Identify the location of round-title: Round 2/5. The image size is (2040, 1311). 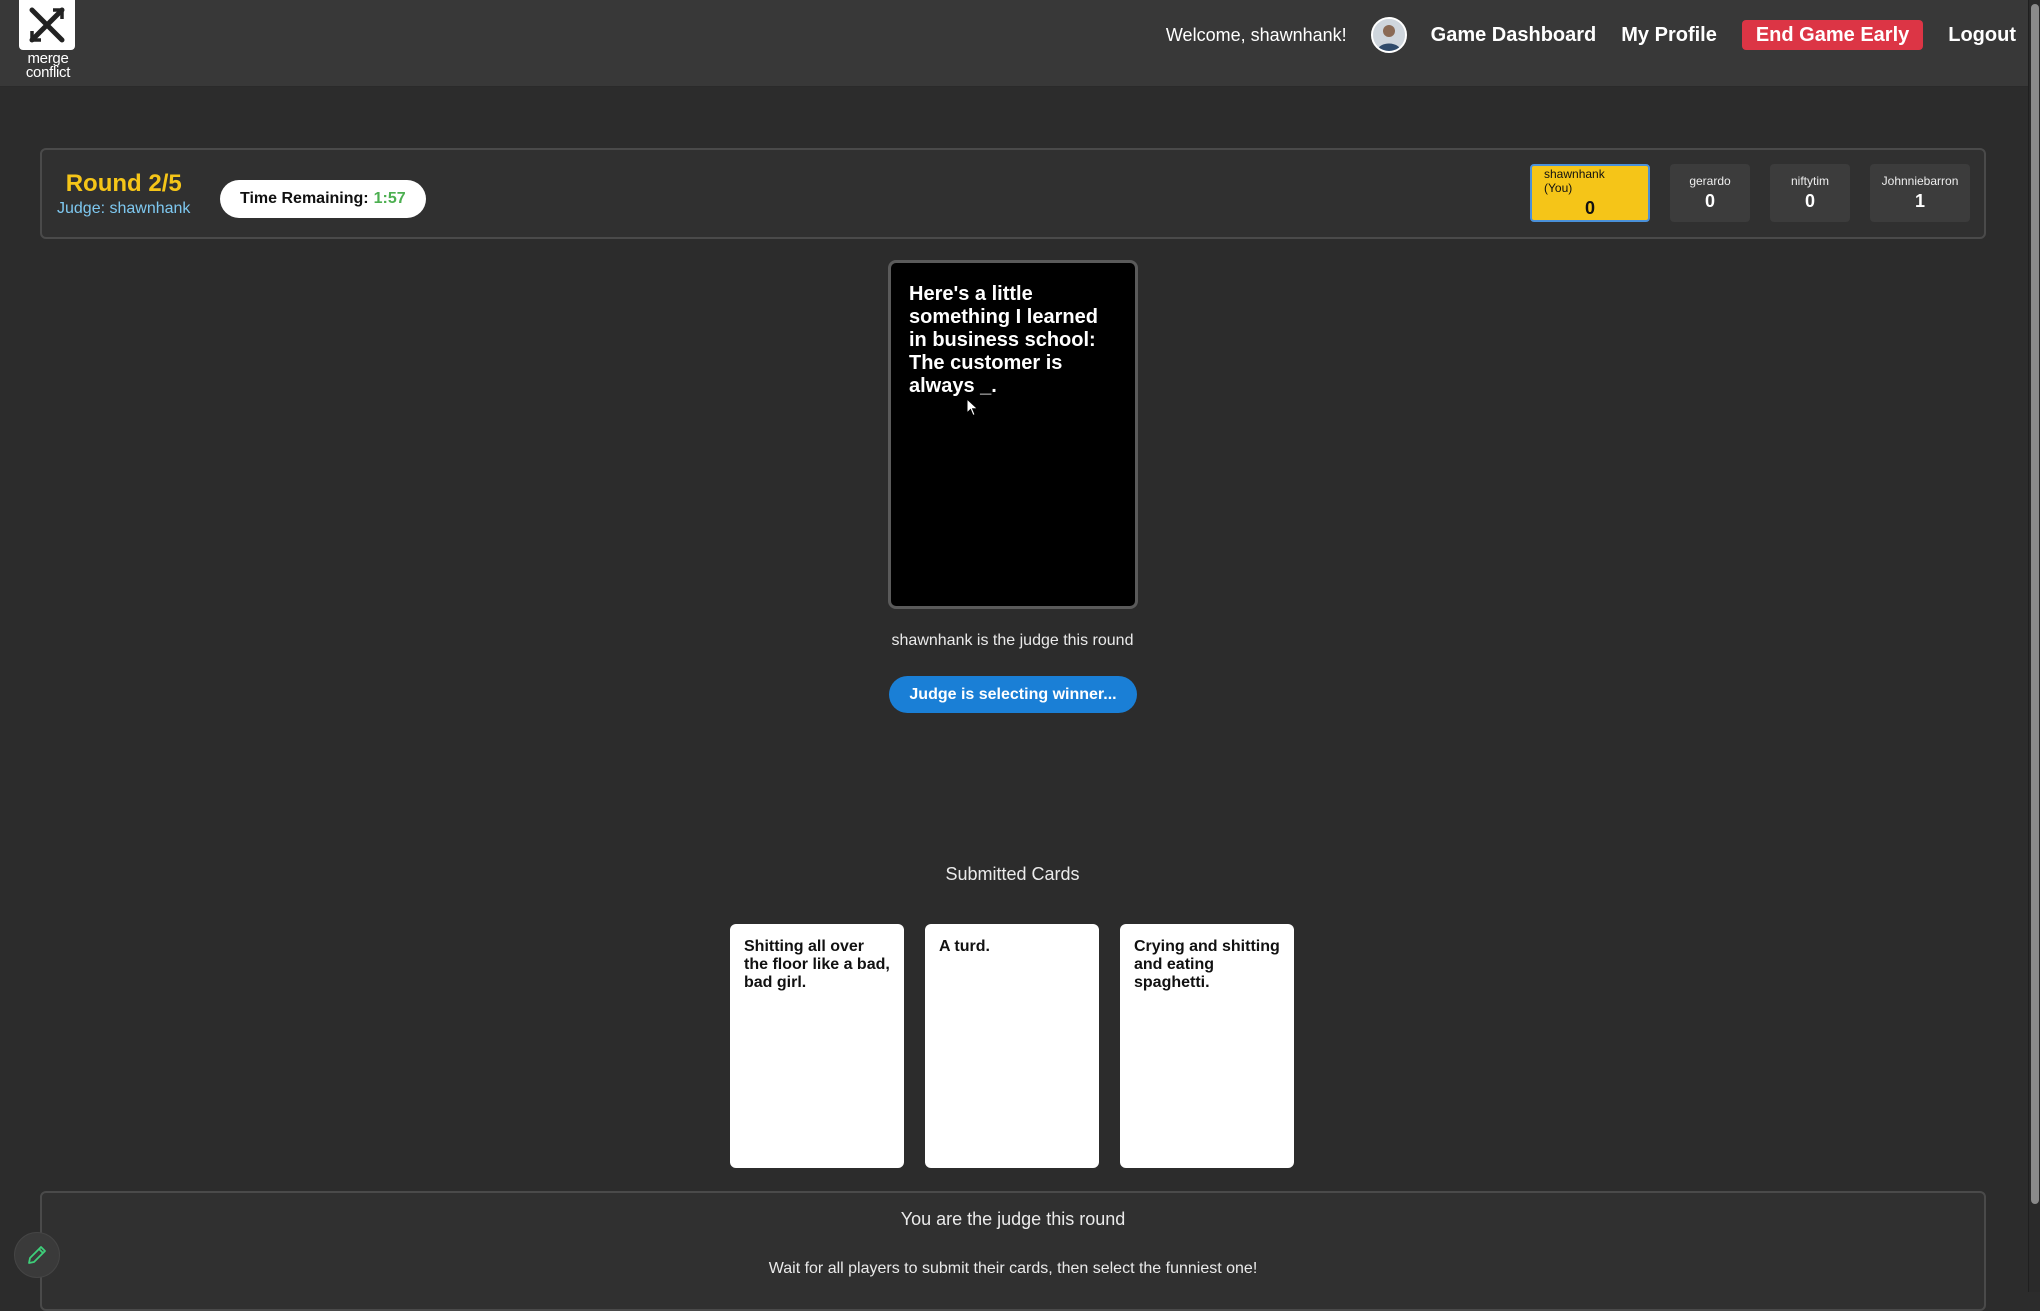
(123, 183).